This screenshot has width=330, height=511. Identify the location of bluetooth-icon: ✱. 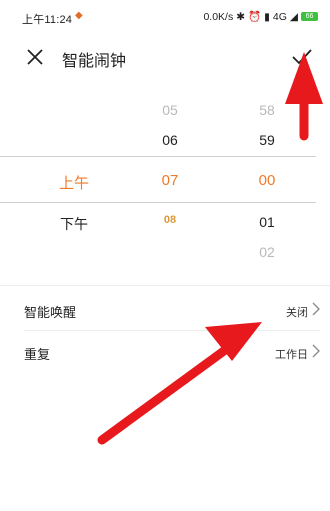
(241, 16).